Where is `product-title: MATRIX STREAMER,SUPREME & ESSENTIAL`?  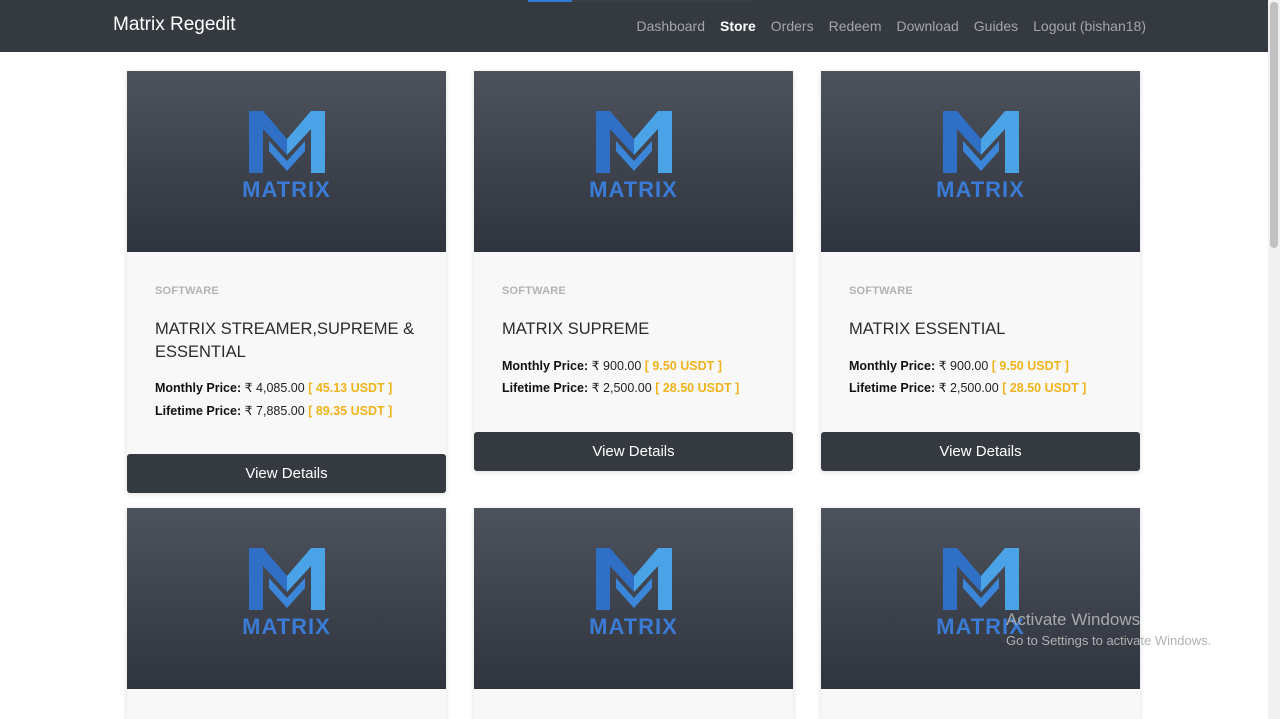
product-title: MATRIX STREAMER,SUPREME & ESSENTIAL is located at coordinates (285, 340).